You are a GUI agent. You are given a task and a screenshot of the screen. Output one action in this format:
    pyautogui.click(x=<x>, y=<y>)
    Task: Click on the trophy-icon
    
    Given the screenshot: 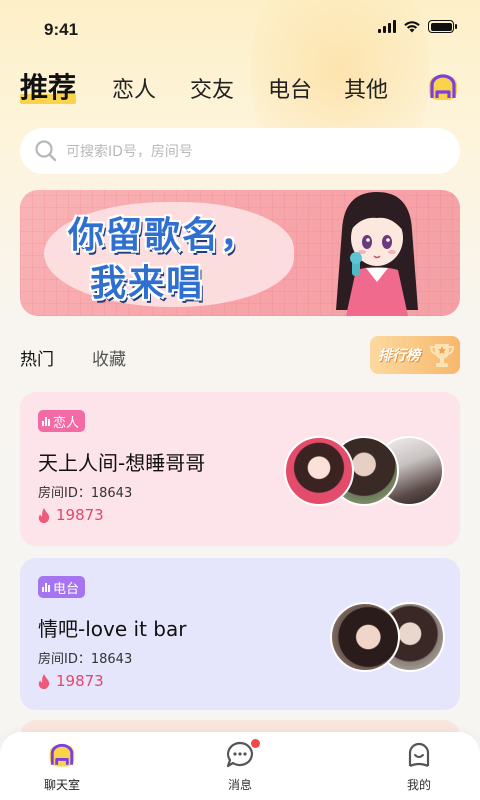 What is the action you would take?
    pyautogui.click(x=442, y=355)
    